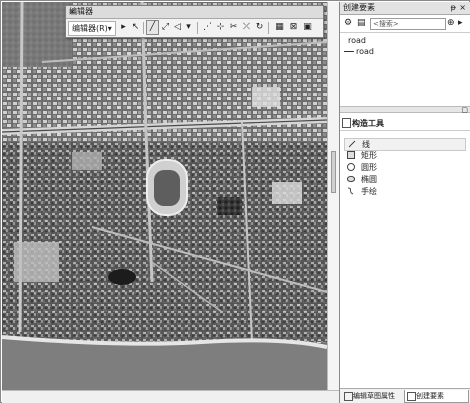  I want to click on point-tool-icon: ◁, so click(177, 27).